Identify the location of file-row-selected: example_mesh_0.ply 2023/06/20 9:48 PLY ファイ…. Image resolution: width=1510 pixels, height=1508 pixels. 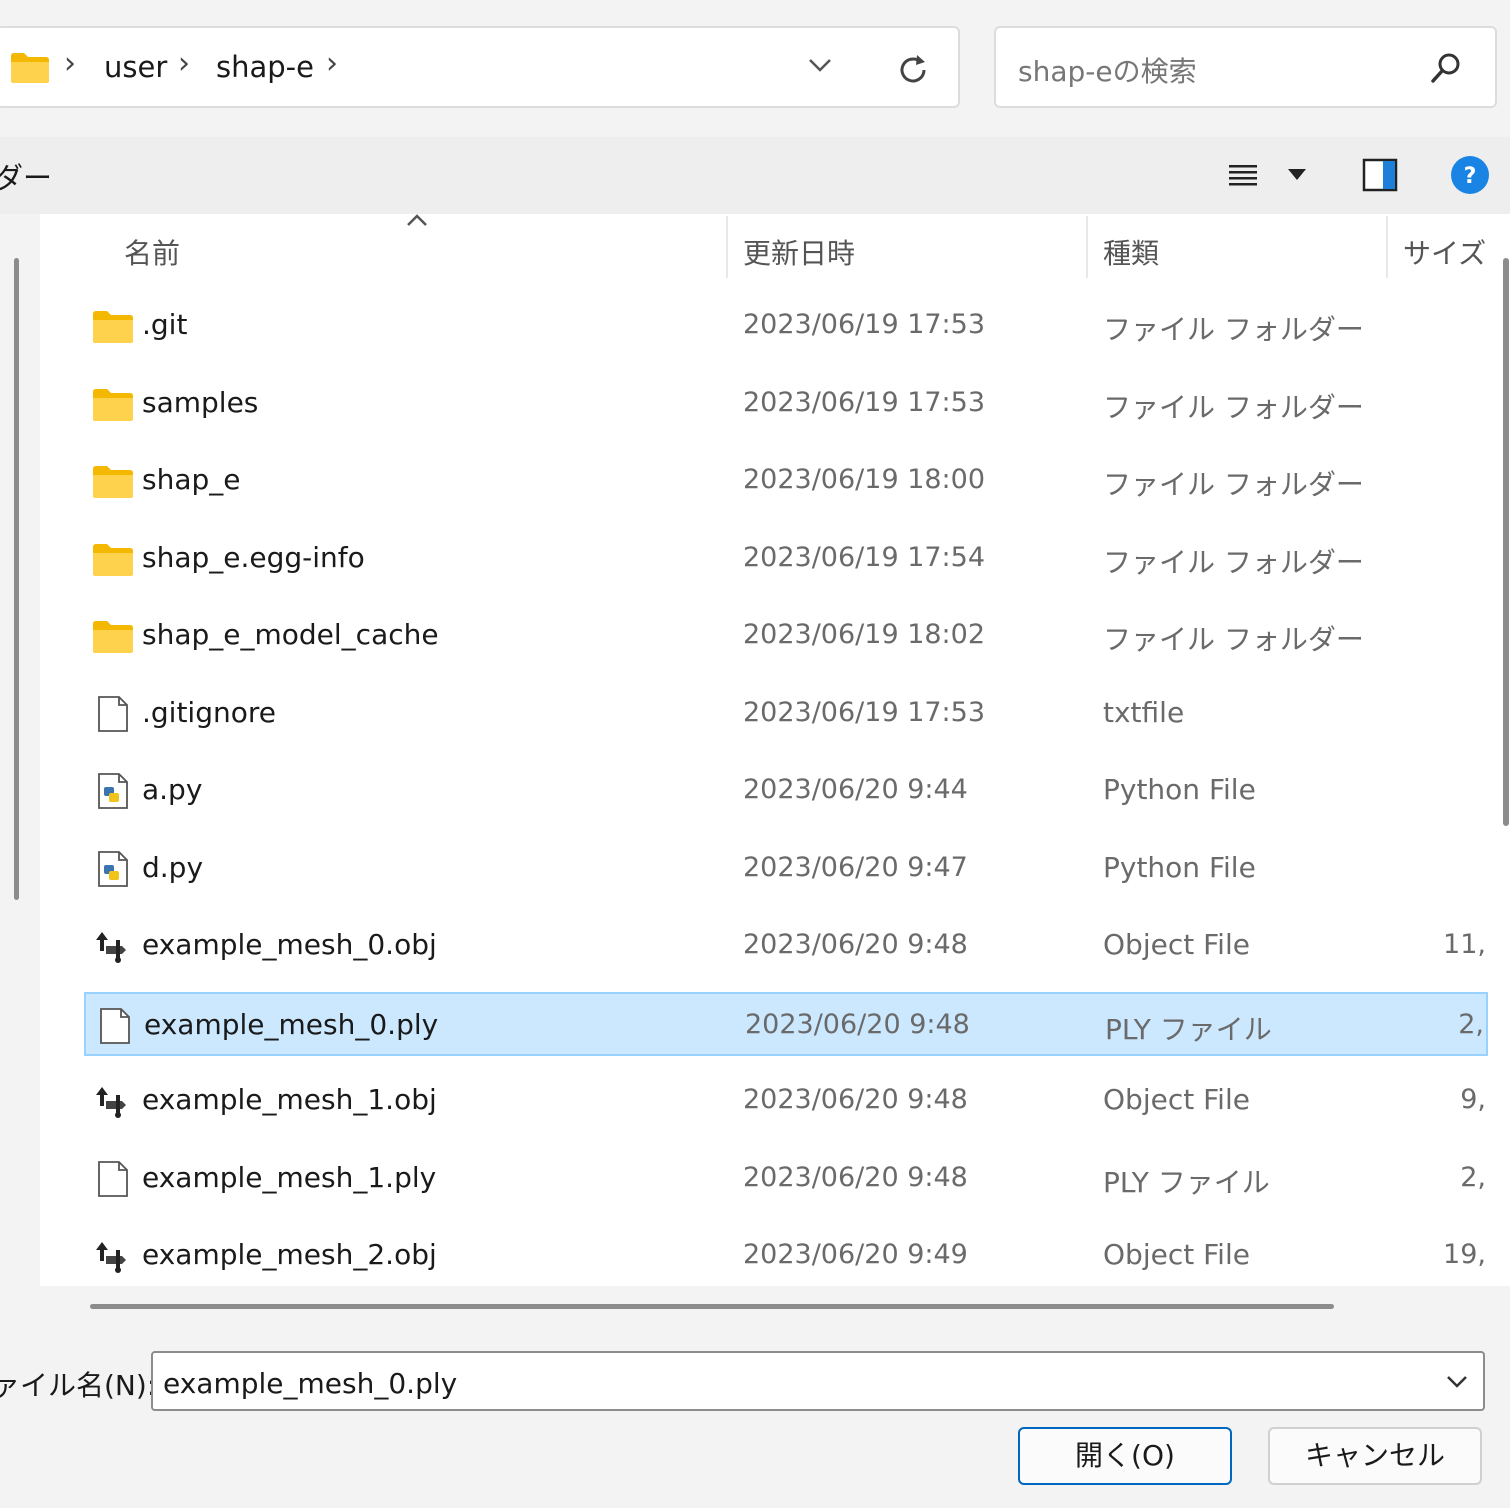
(786, 1023).